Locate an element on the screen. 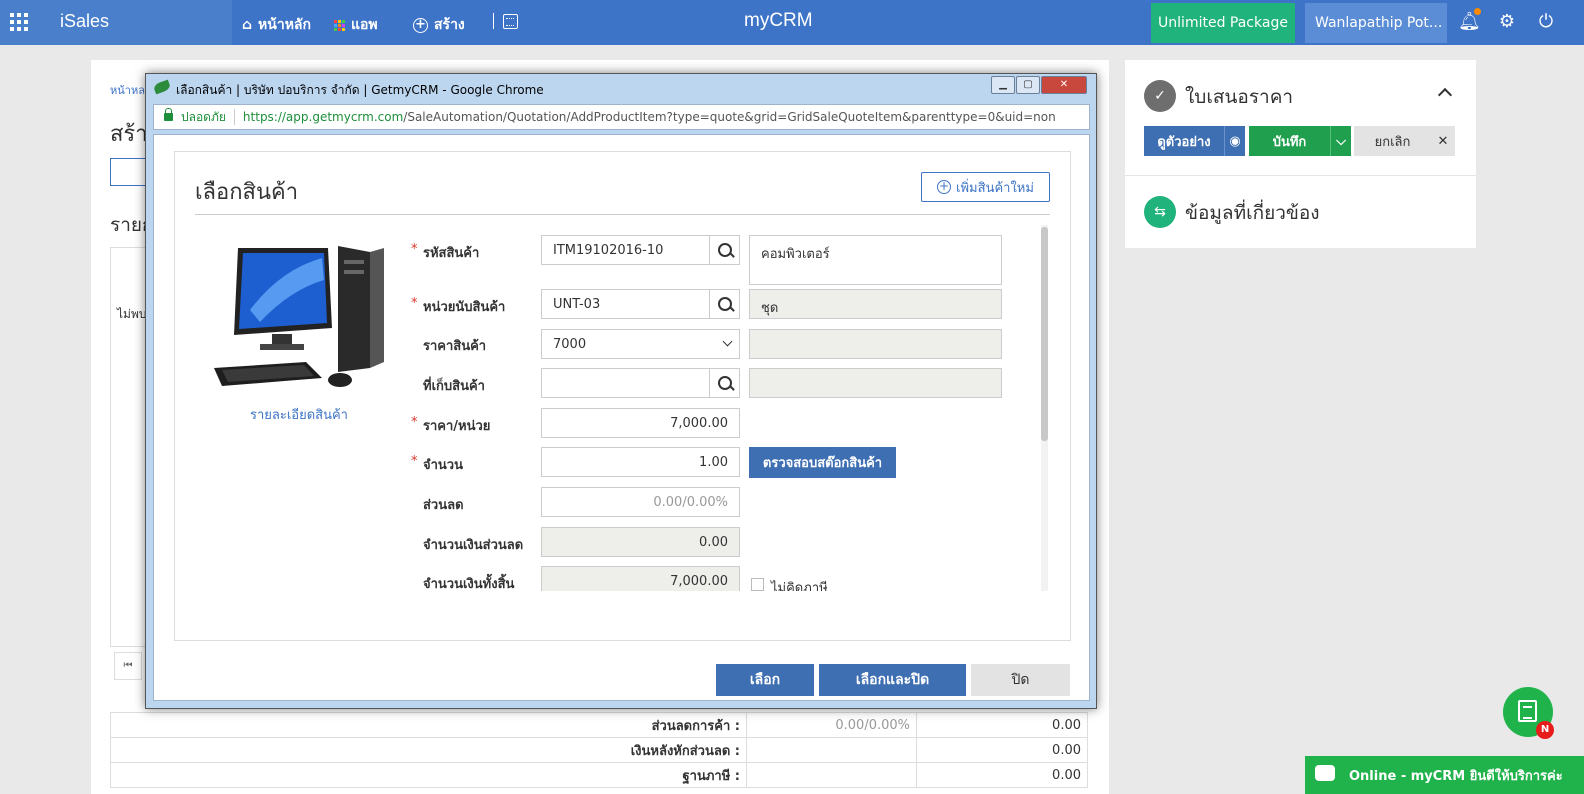  close-icon: ✕ is located at coordinates (1443, 141).